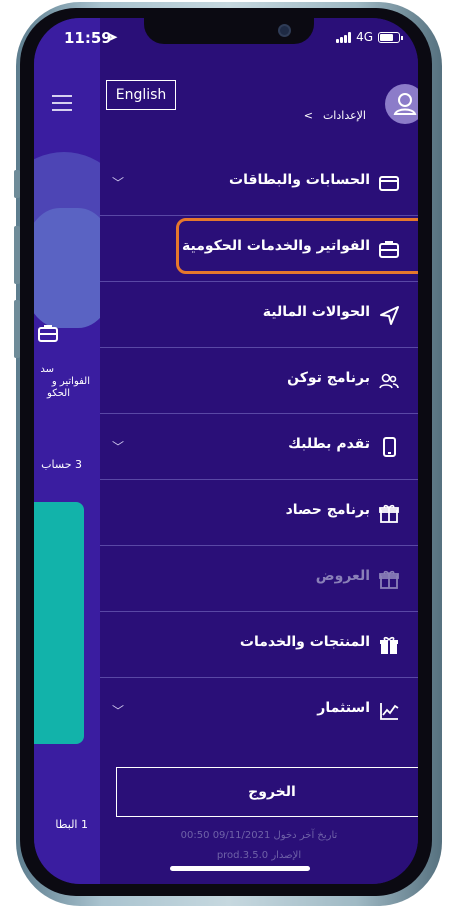 The image size is (457, 909). Describe the element at coordinates (113, 37) in the screenshot. I see `location-icon: ➤` at that location.